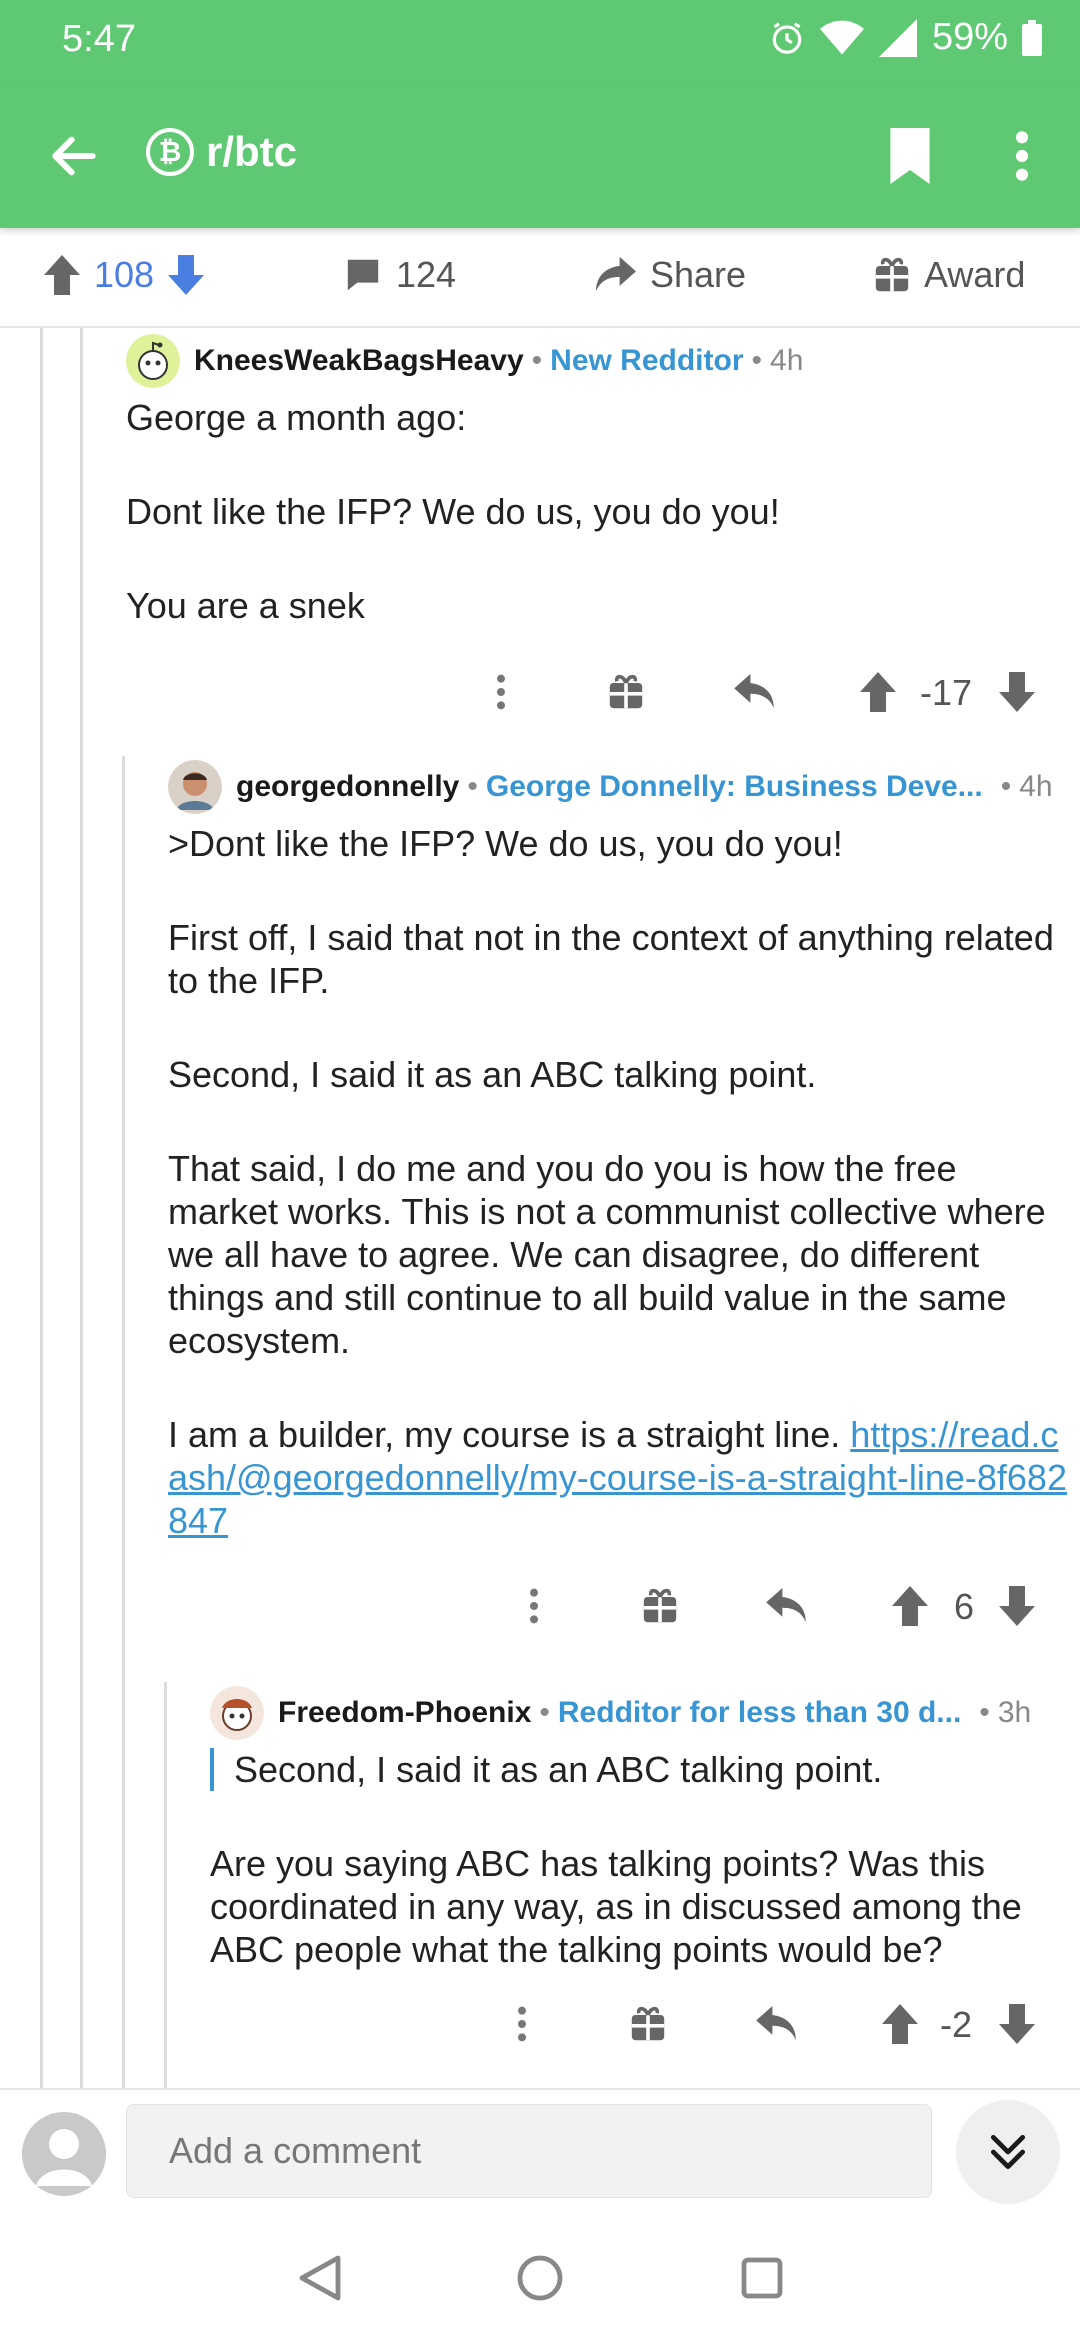 This screenshot has width=1080, height=2340. What do you see at coordinates (540, 278) in the screenshot?
I see `post-action-bar: 108 124 Share Award` at bounding box center [540, 278].